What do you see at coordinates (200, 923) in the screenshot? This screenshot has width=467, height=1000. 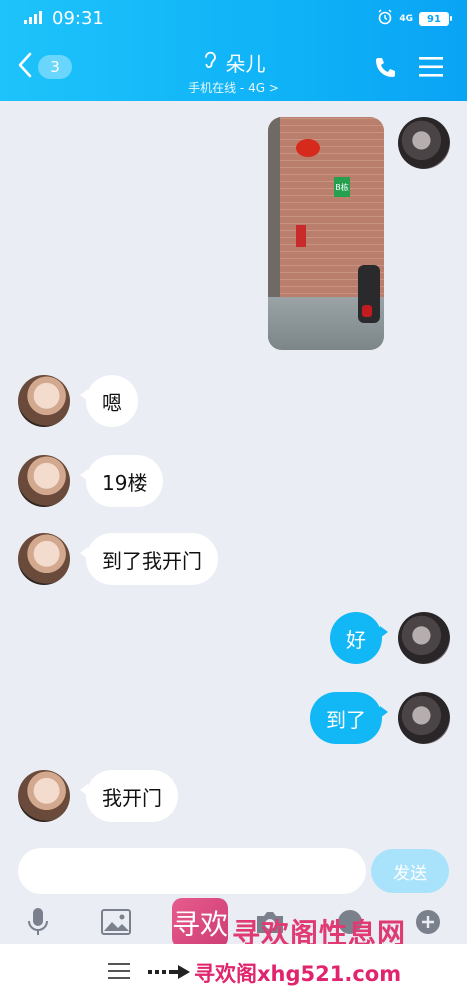 I see `watermark-logo: 寻欢` at bounding box center [200, 923].